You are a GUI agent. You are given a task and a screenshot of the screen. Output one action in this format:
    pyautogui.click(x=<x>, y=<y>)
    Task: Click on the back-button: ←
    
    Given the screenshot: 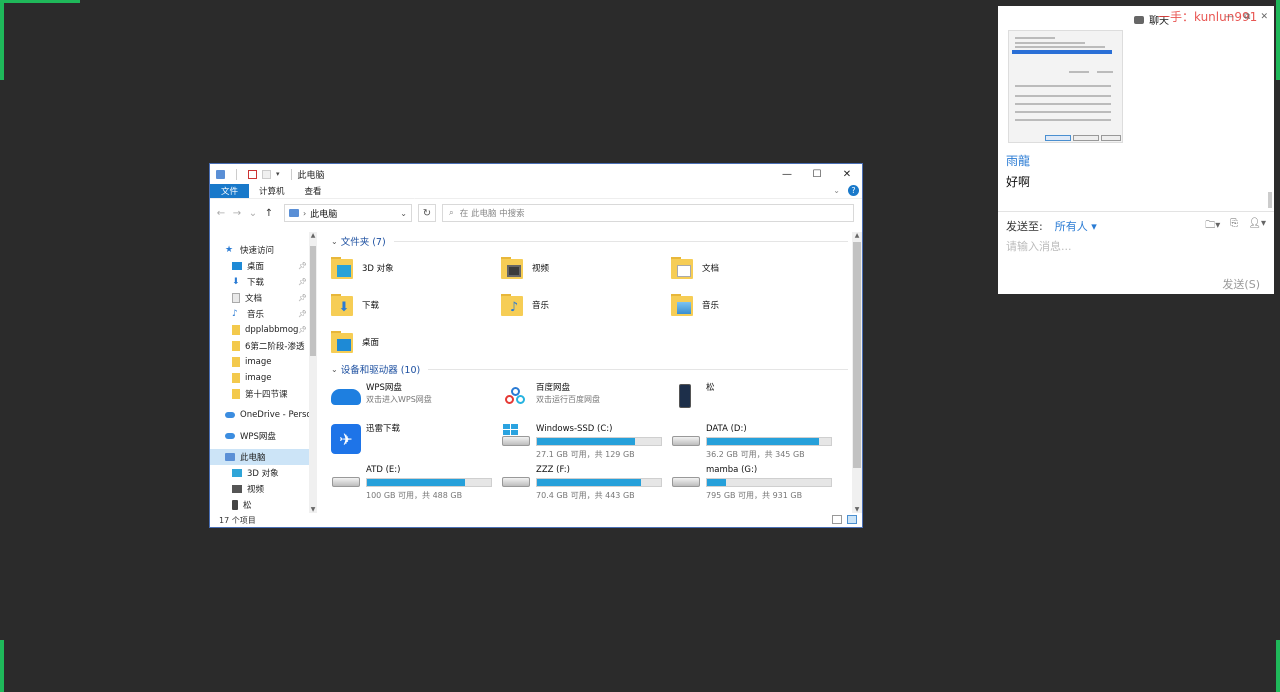 What is the action you would take?
    pyautogui.click(x=221, y=213)
    